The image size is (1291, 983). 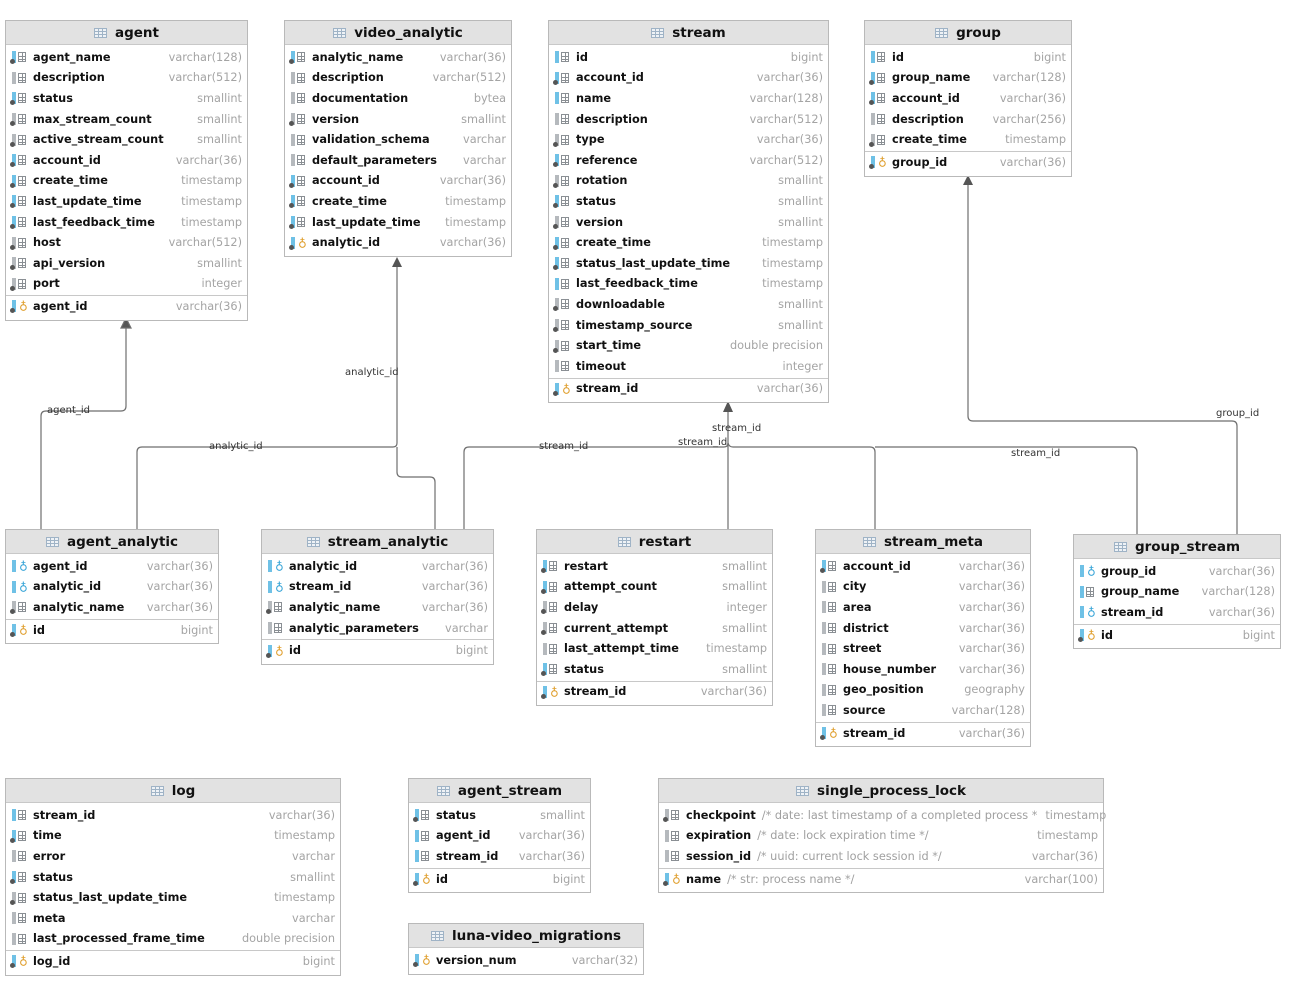 What do you see at coordinates (126, 57) in the screenshot?
I see `column-row: agent_name varchar(128)` at bounding box center [126, 57].